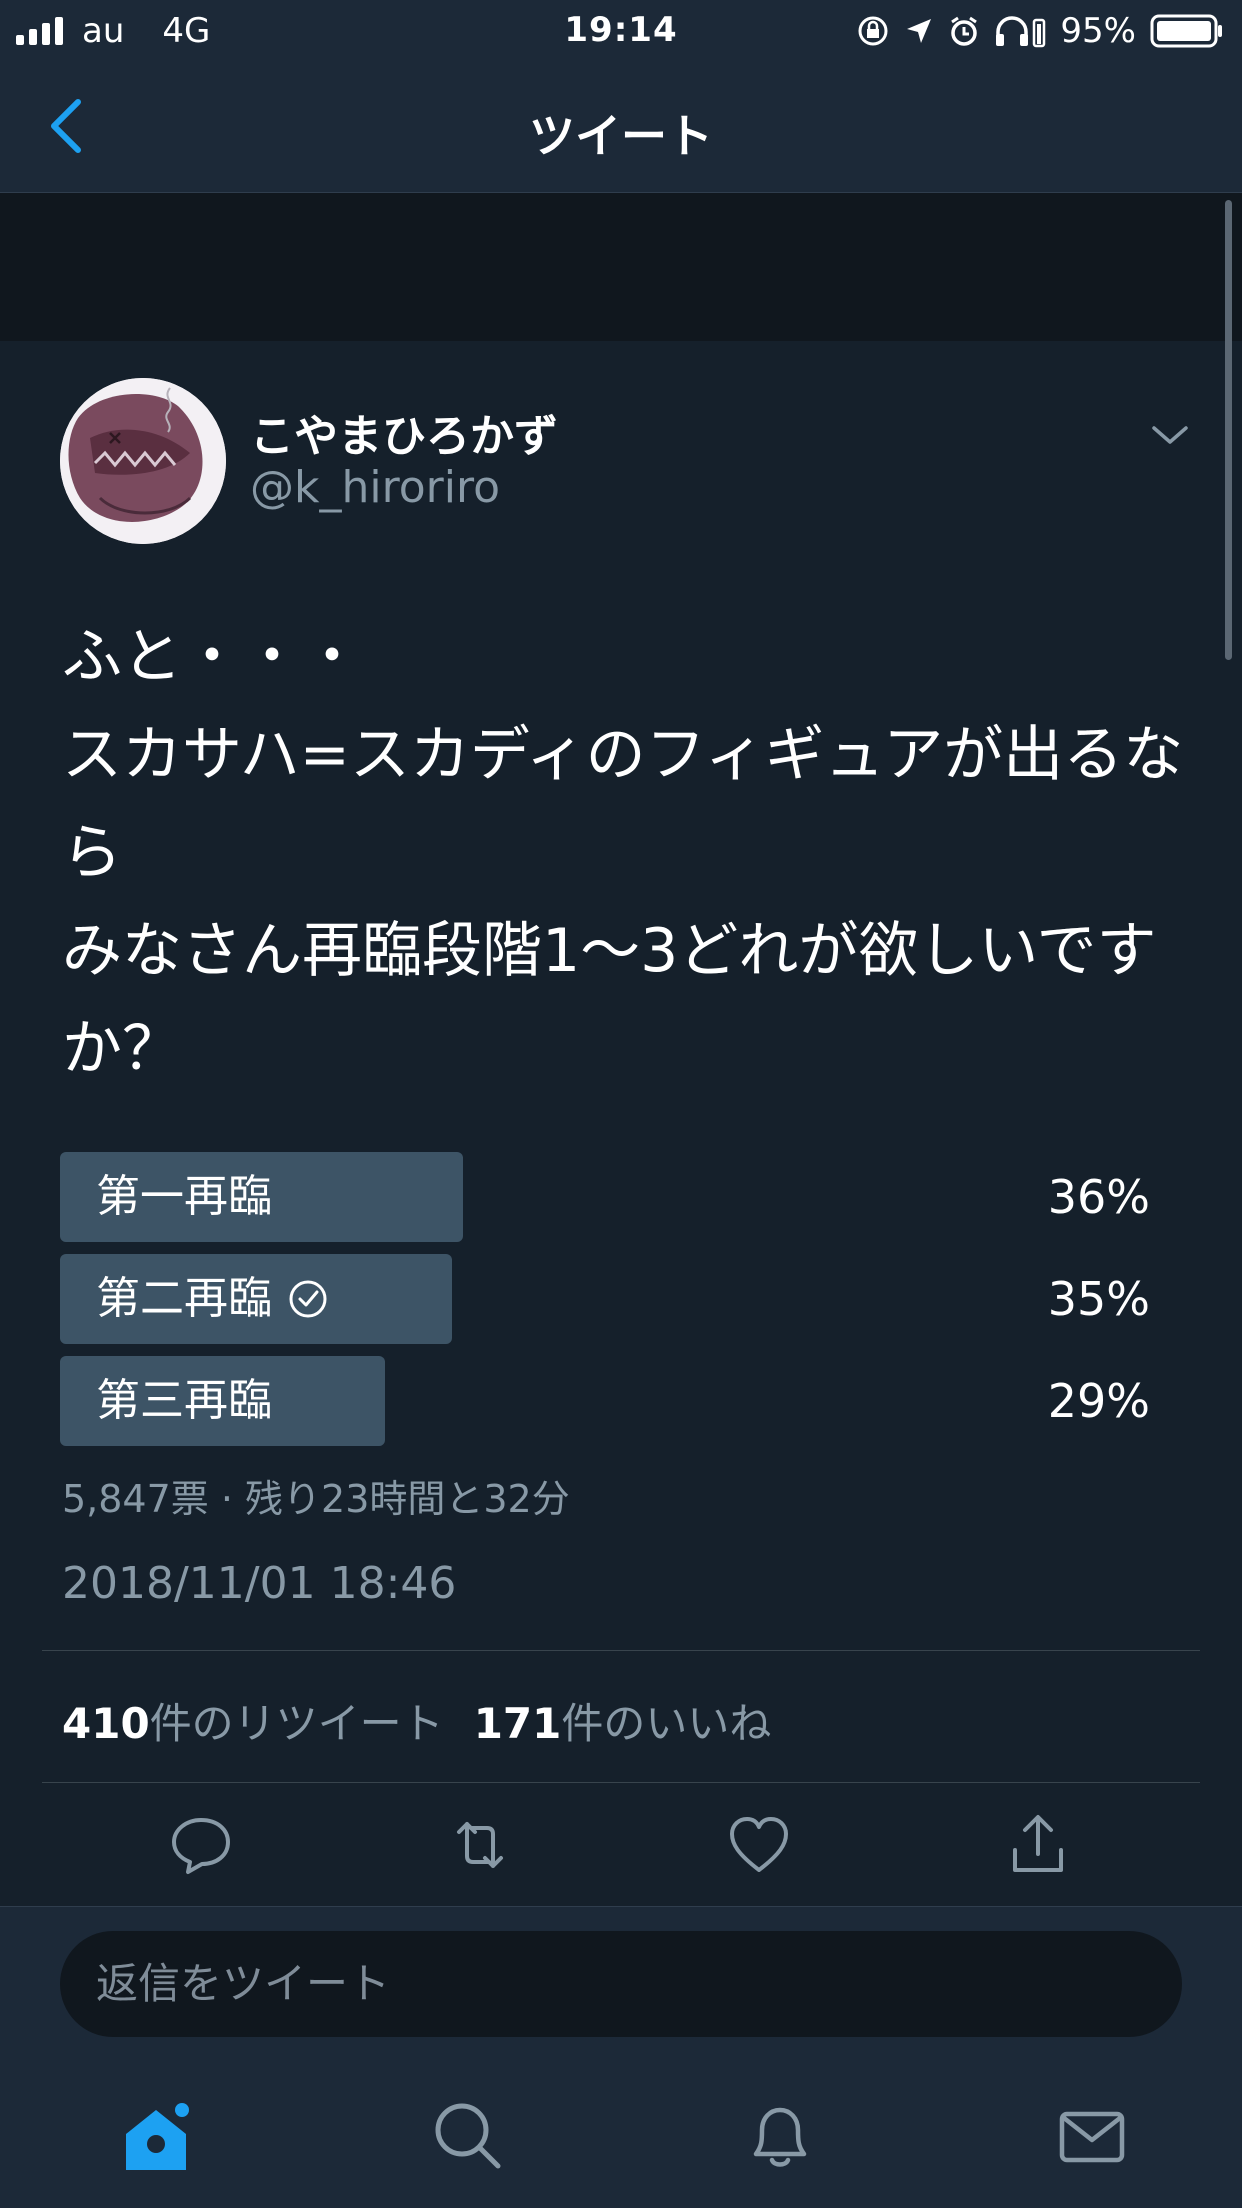 The width and height of the screenshot is (1242, 2208). What do you see at coordinates (1098, 1197) in the screenshot?
I see `poll-percent: 36%` at bounding box center [1098, 1197].